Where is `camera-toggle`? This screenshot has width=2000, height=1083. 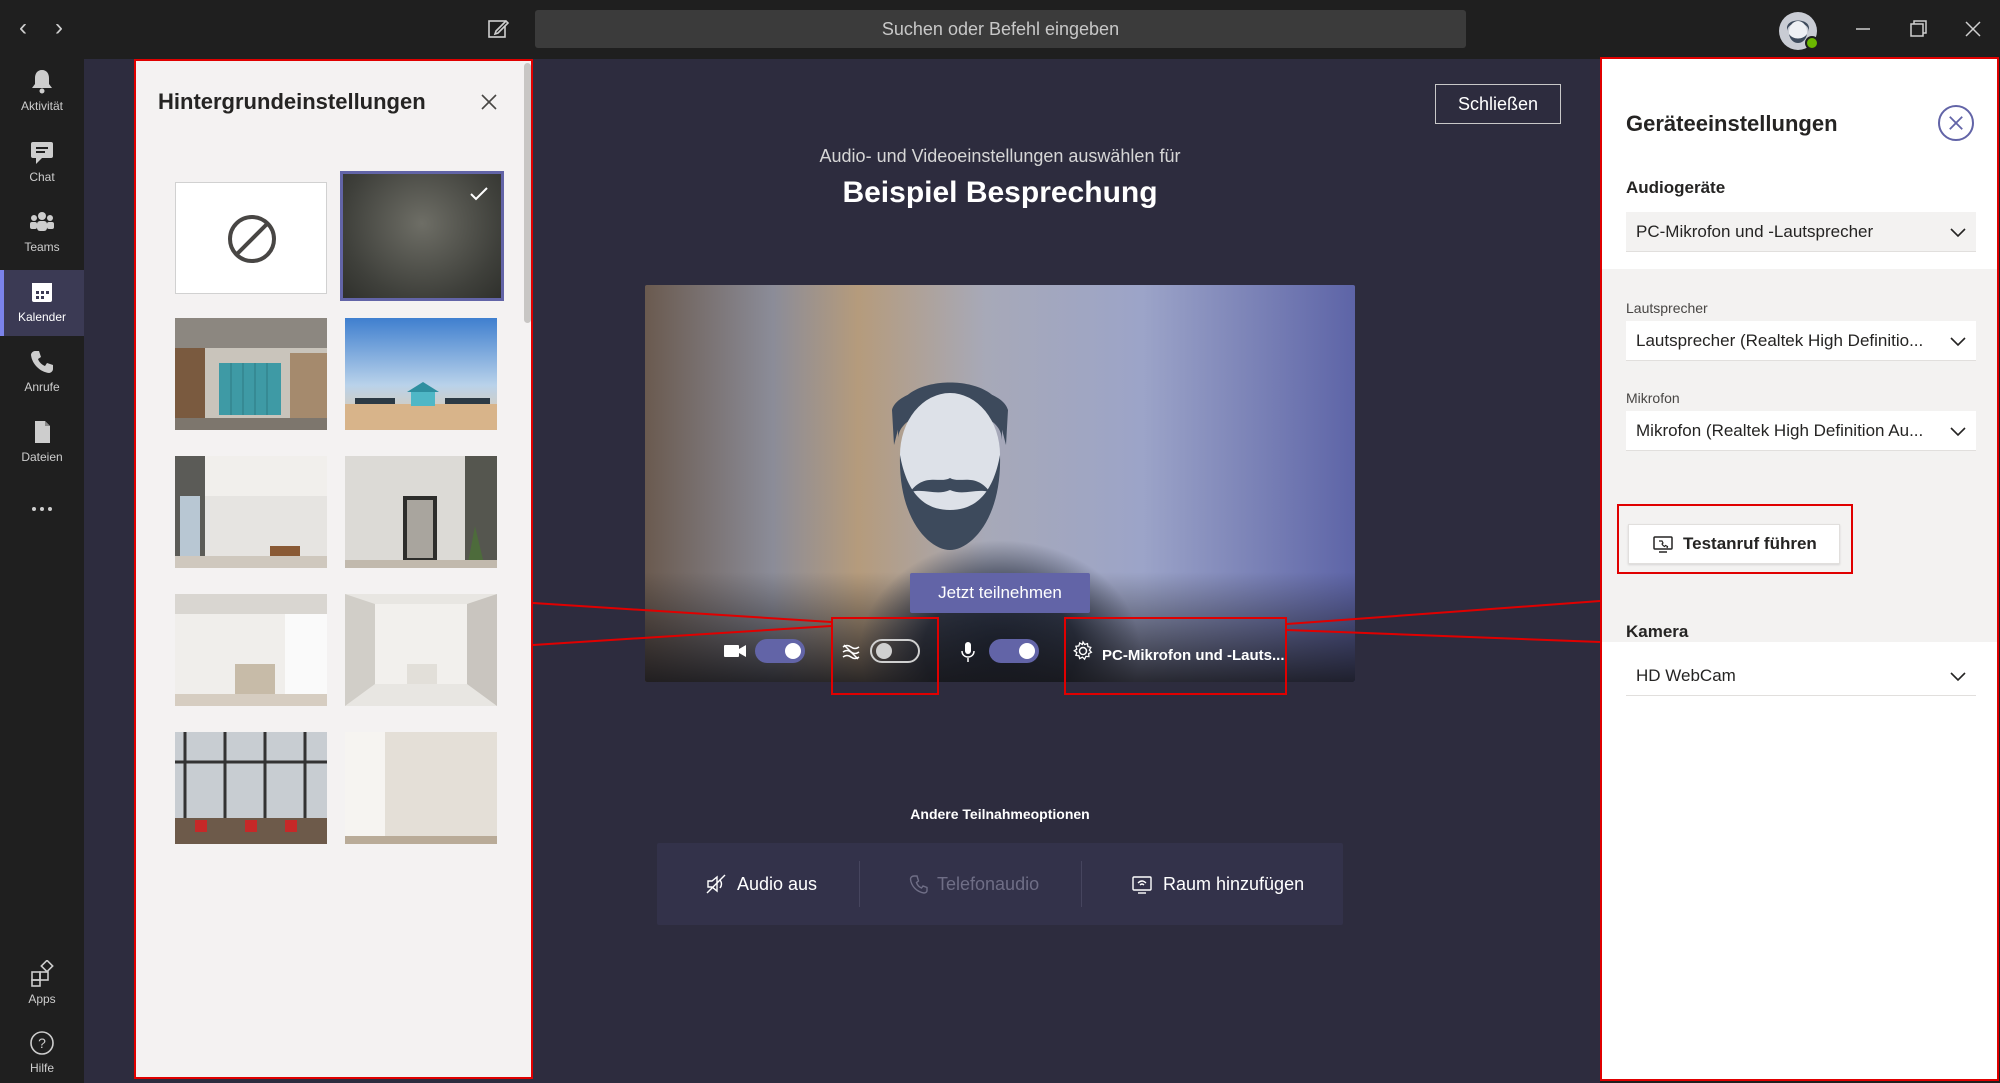
camera-toggle is located at coordinates (780, 651).